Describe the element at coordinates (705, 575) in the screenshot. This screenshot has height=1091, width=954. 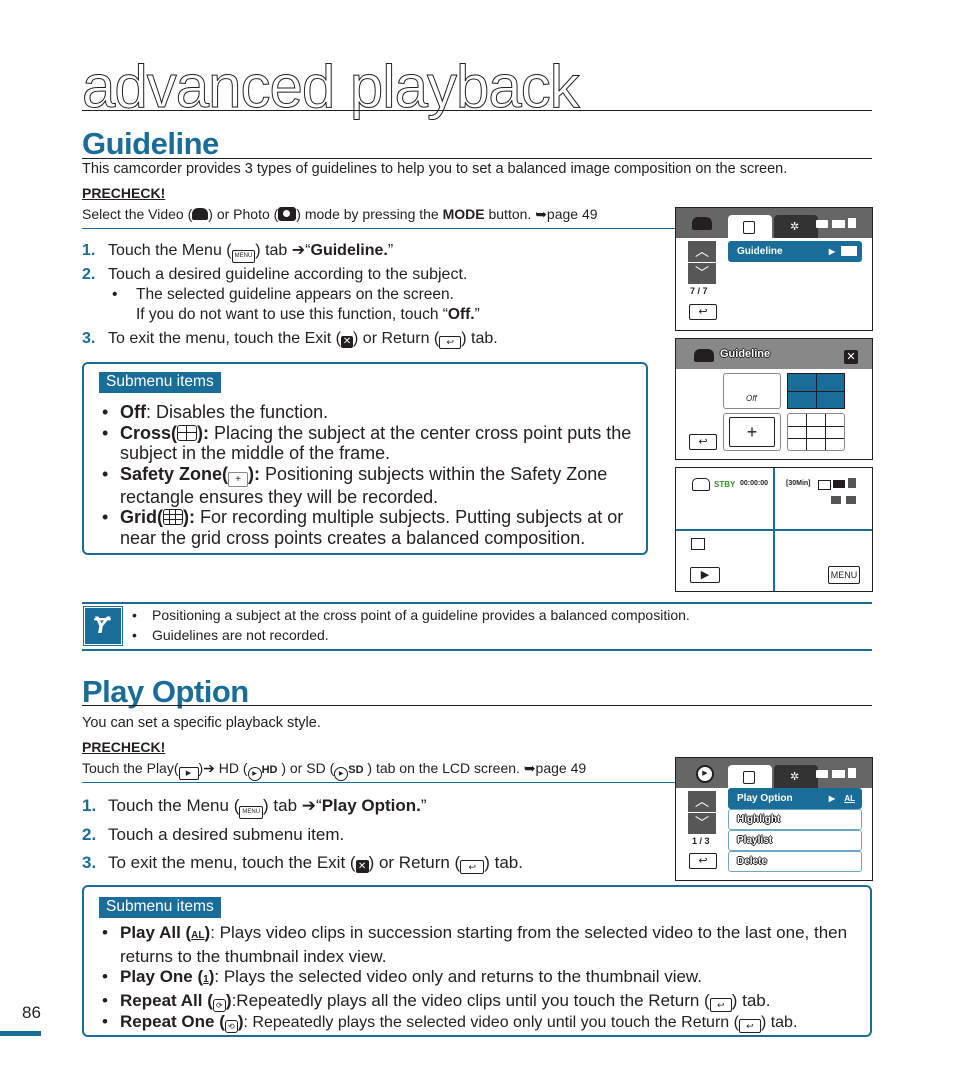
I see `play-button: ▶` at that location.